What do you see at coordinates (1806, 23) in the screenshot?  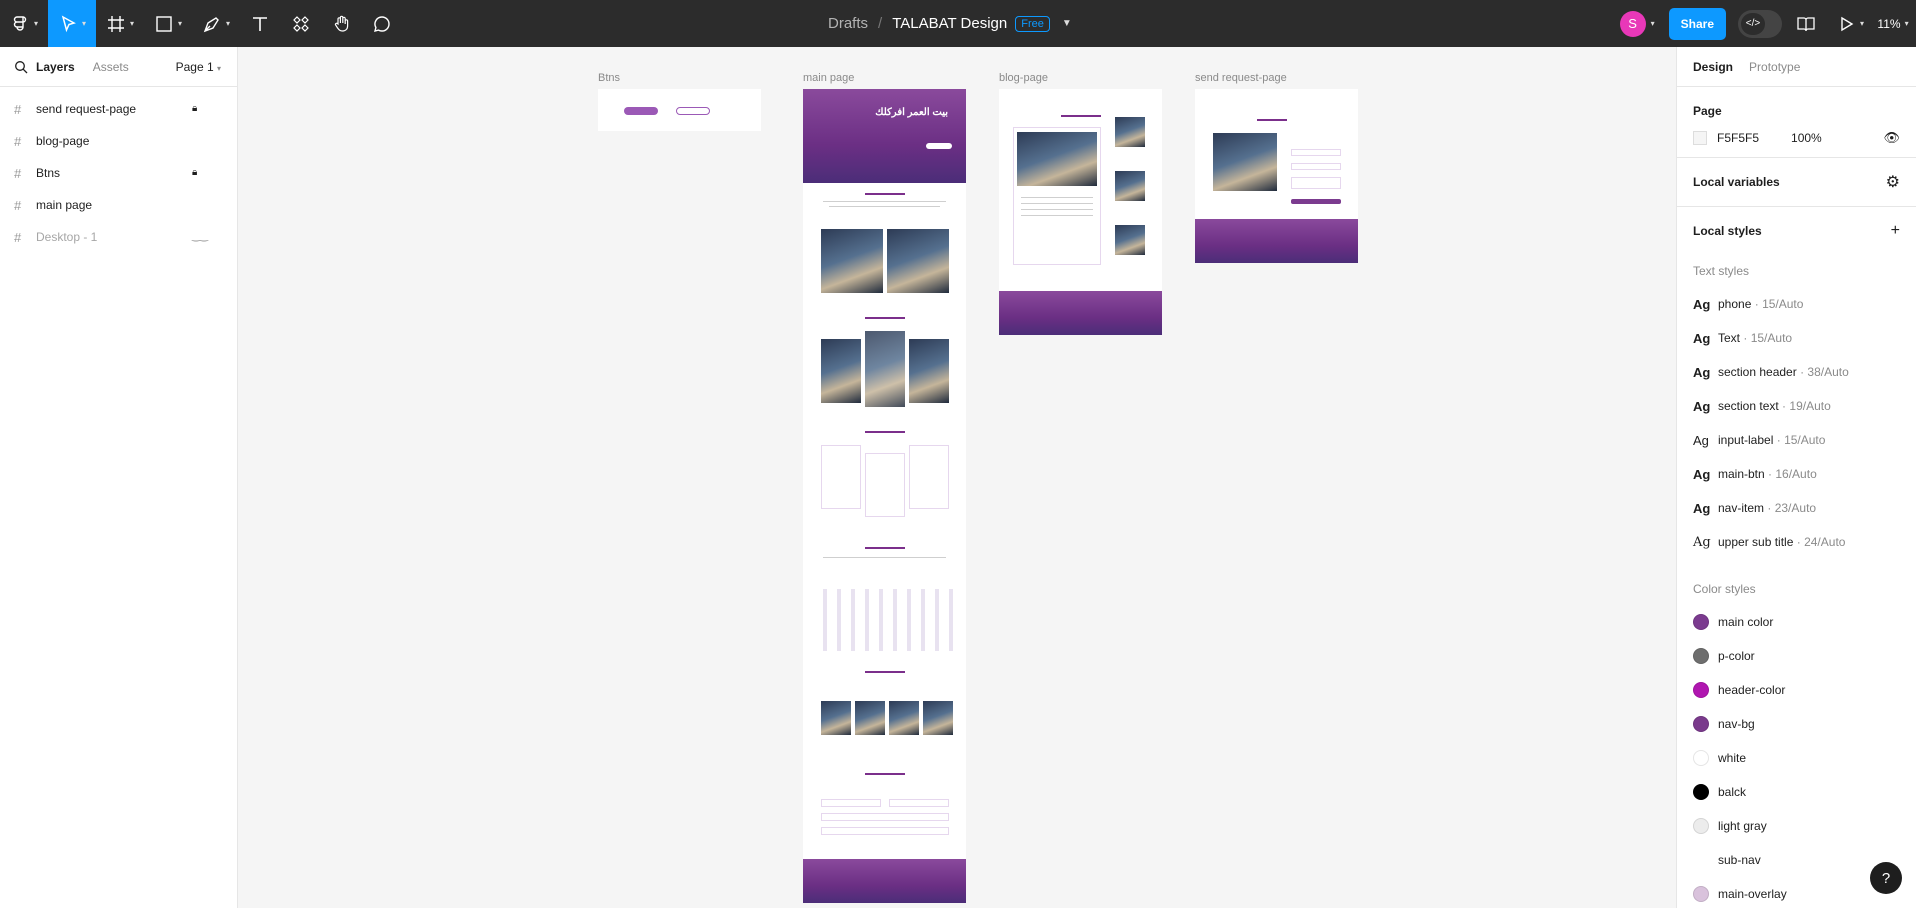 I see `library-button` at bounding box center [1806, 23].